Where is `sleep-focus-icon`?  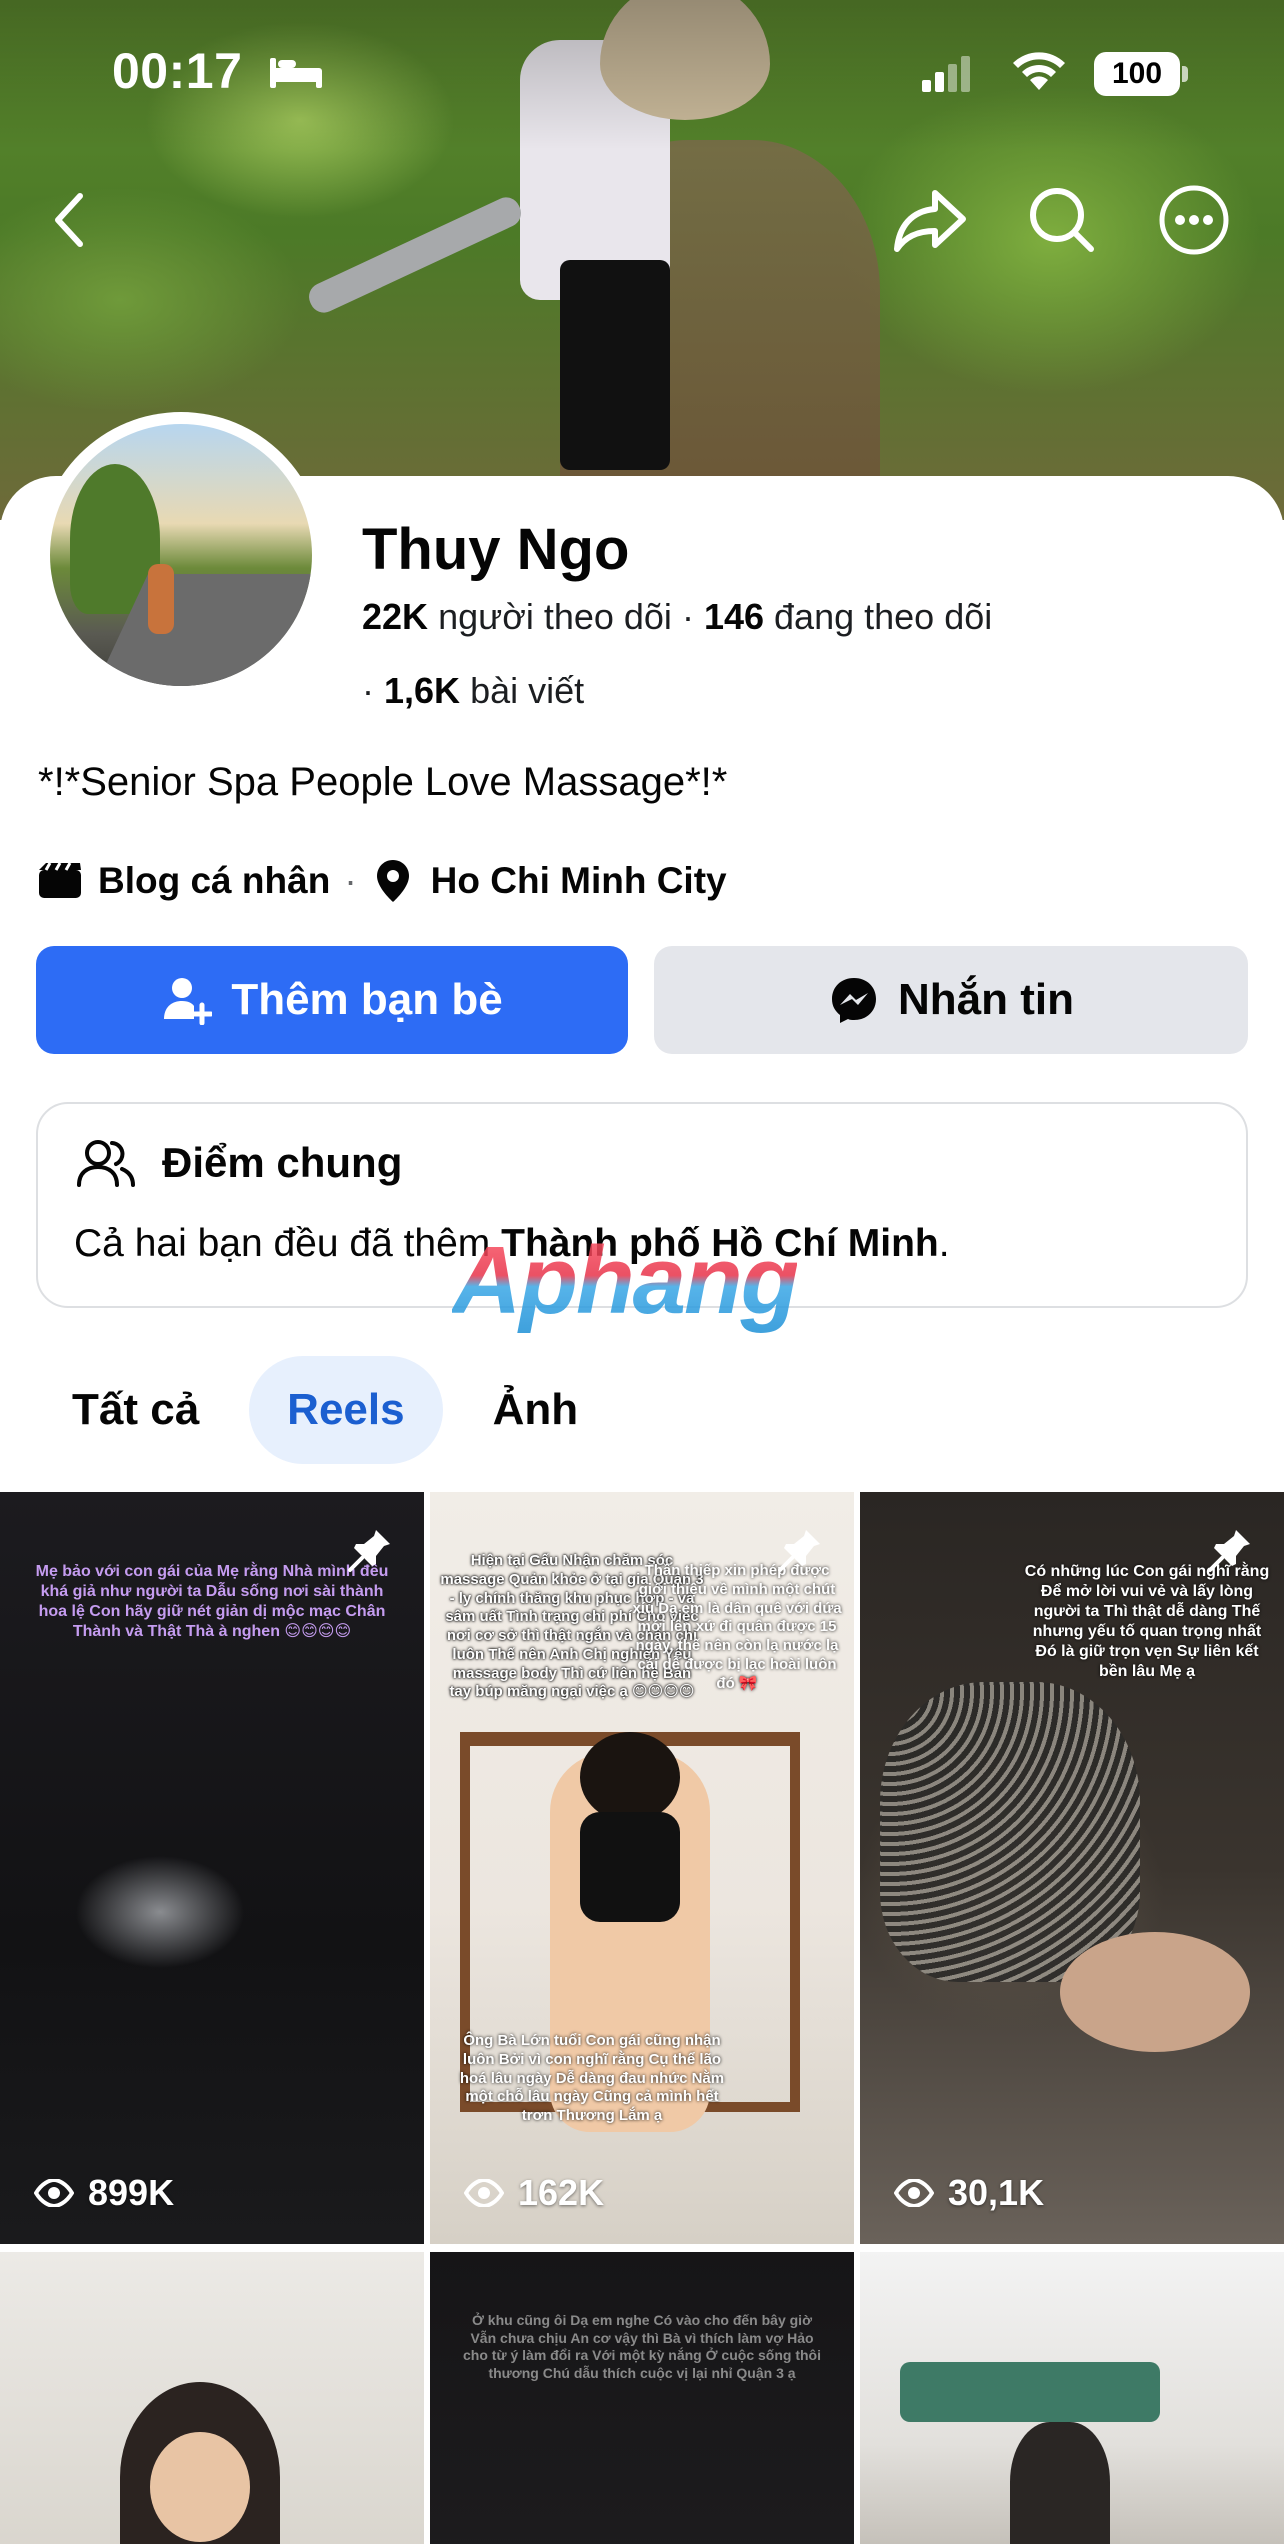
sleep-focus-icon is located at coordinates (296, 73).